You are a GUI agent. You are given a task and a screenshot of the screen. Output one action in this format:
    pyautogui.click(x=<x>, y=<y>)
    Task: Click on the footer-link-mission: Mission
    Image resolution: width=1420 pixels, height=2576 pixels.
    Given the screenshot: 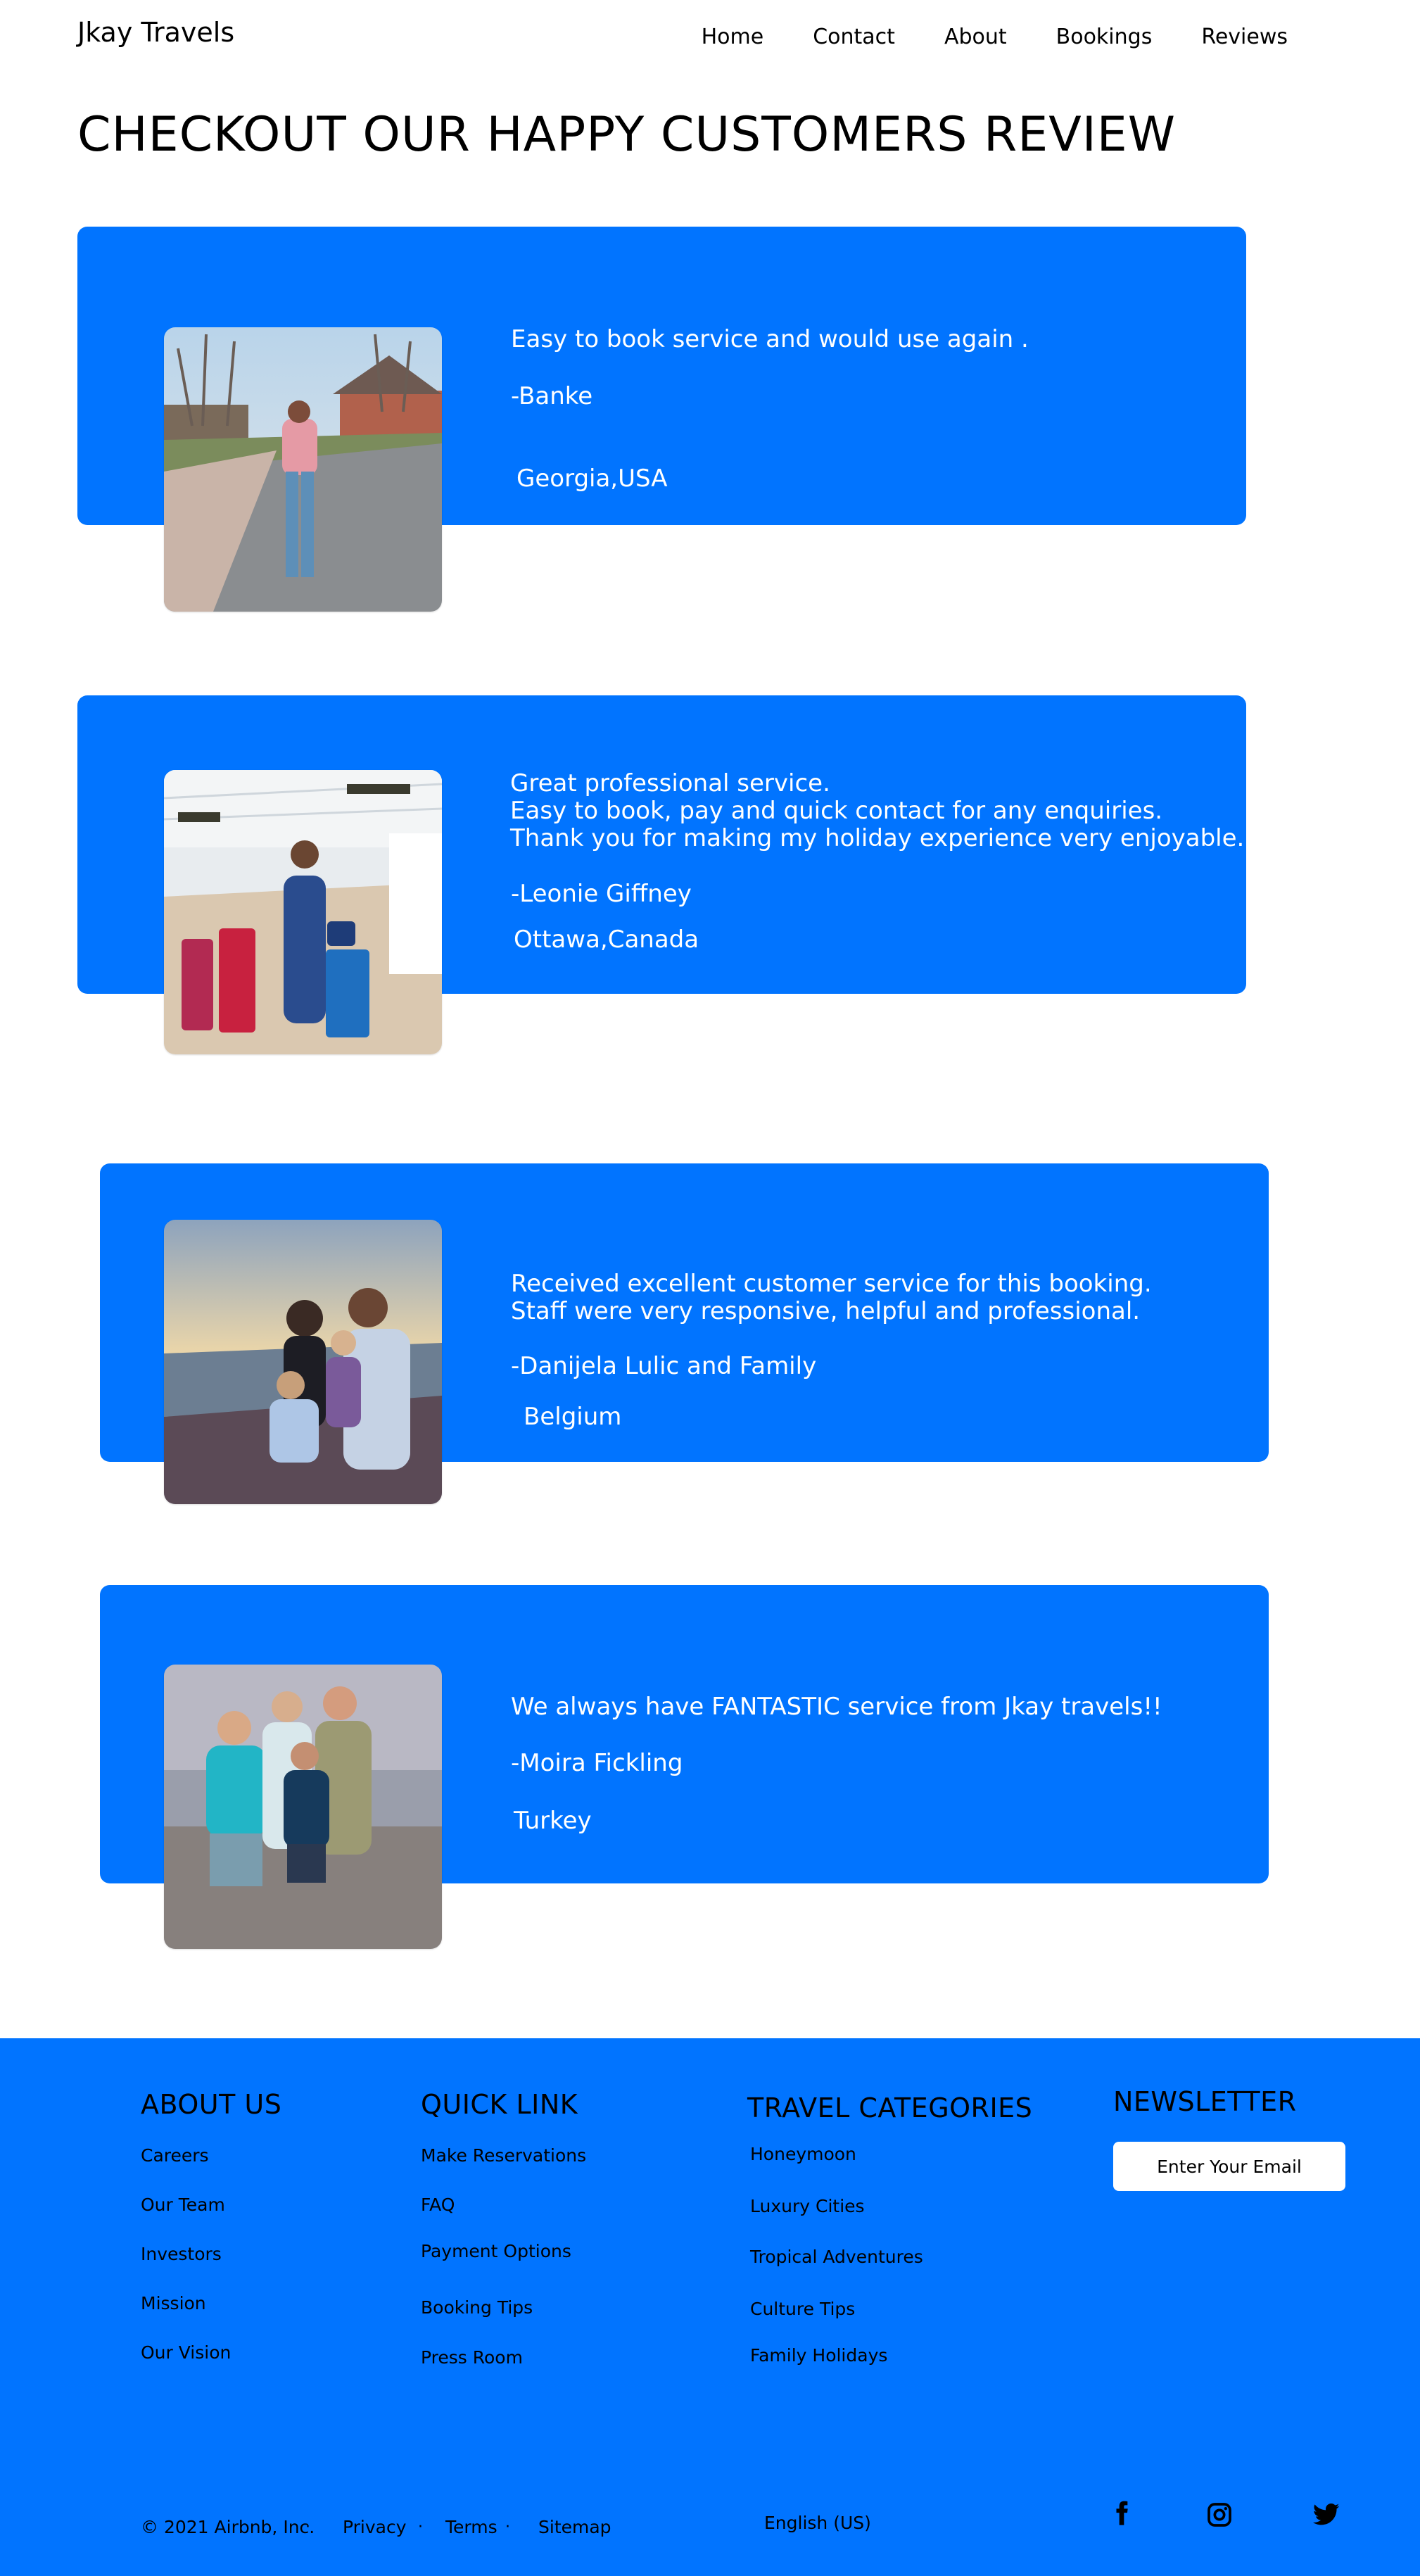 What is the action you would take?
    pyautogui.click(x=174, y=2303)
    